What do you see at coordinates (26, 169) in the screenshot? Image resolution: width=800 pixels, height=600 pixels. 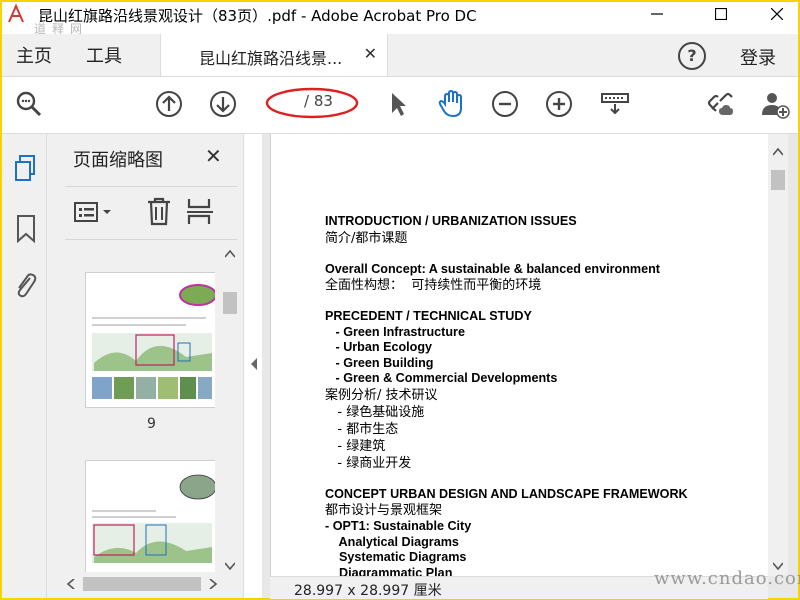 I see `page-thumbnails-icon` at bounding box center [26, 169].